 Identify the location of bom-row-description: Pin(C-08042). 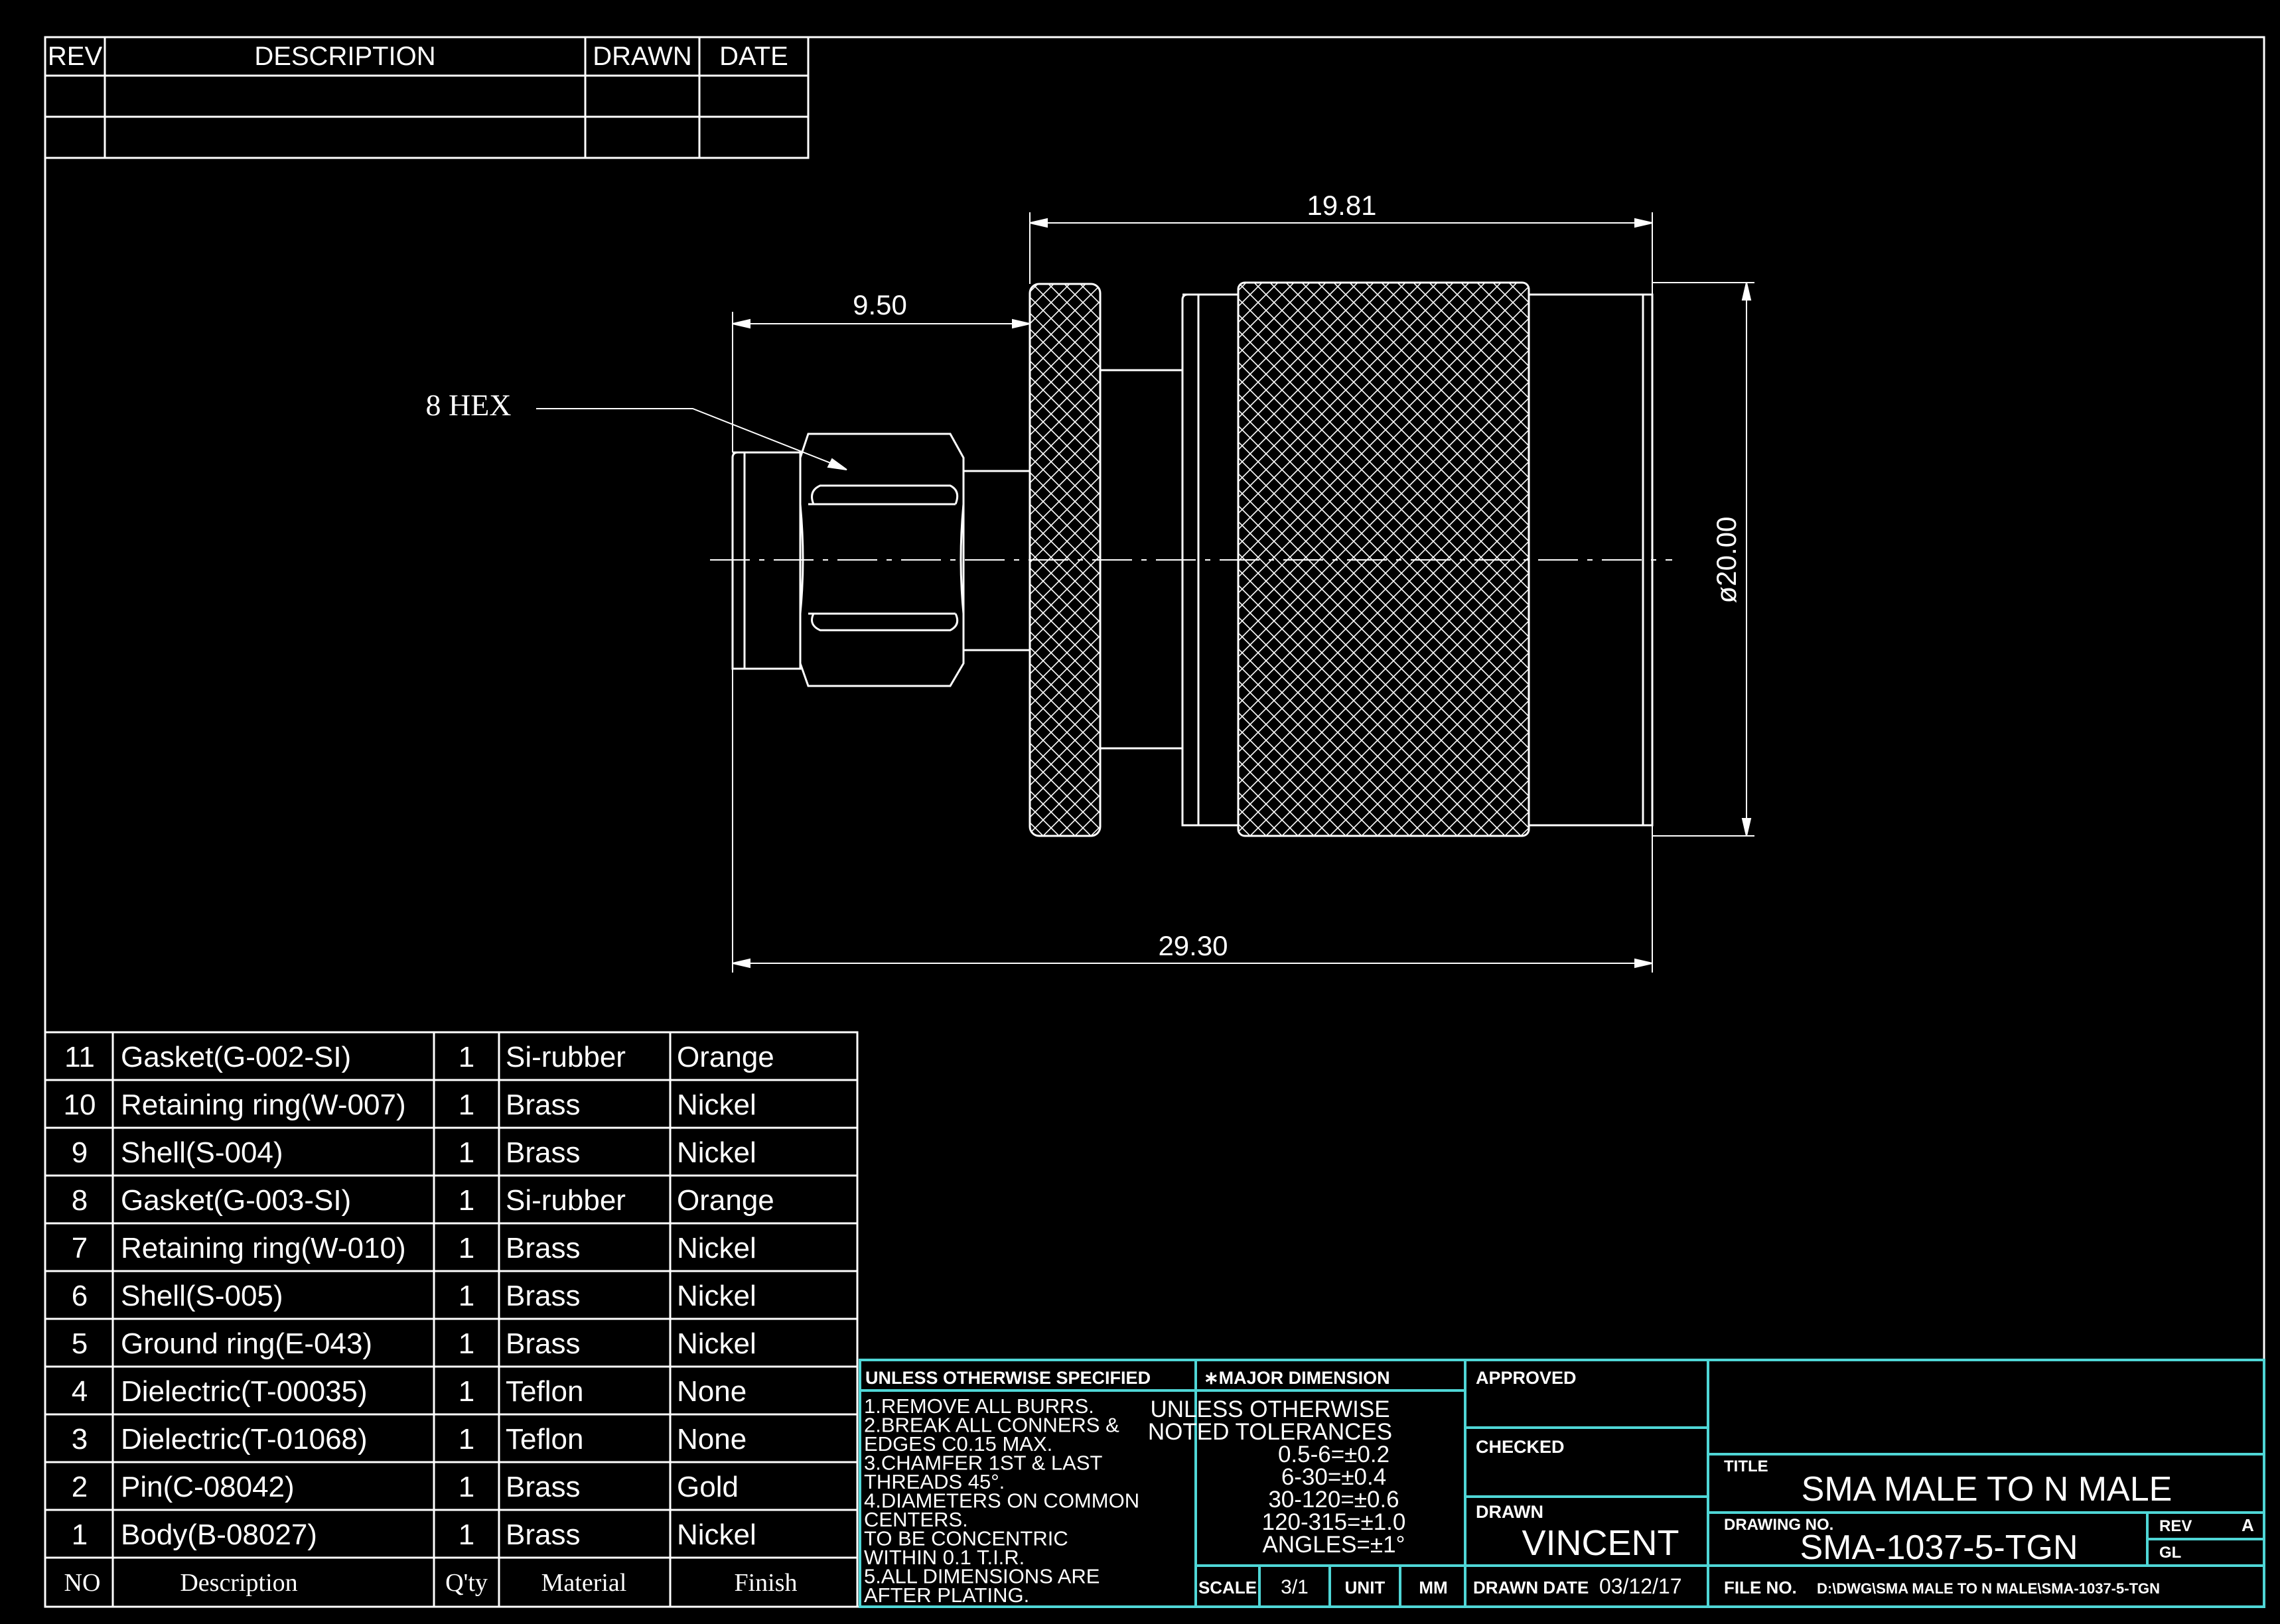
(208, 1487).